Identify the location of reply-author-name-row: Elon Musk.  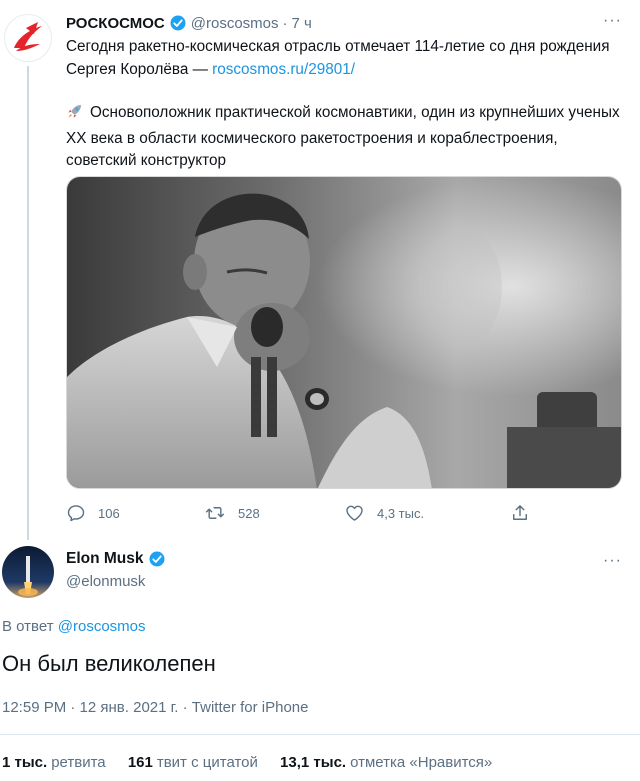
(118, 559).